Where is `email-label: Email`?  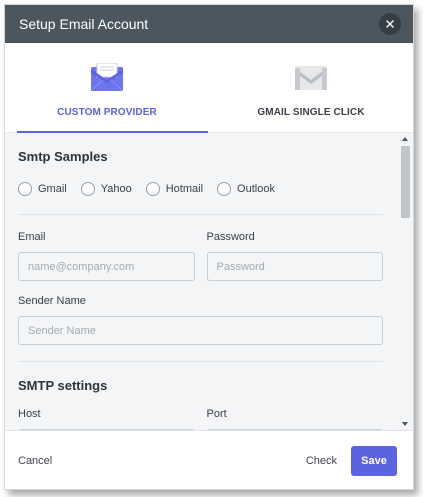
email-label: Email is located at coordinates (32, 237).